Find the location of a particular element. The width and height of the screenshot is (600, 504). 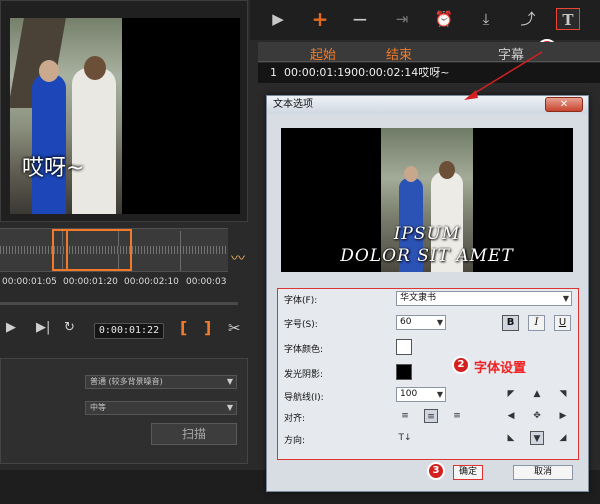

position-left-icon: ◀ is located at coordinates (511, 416).